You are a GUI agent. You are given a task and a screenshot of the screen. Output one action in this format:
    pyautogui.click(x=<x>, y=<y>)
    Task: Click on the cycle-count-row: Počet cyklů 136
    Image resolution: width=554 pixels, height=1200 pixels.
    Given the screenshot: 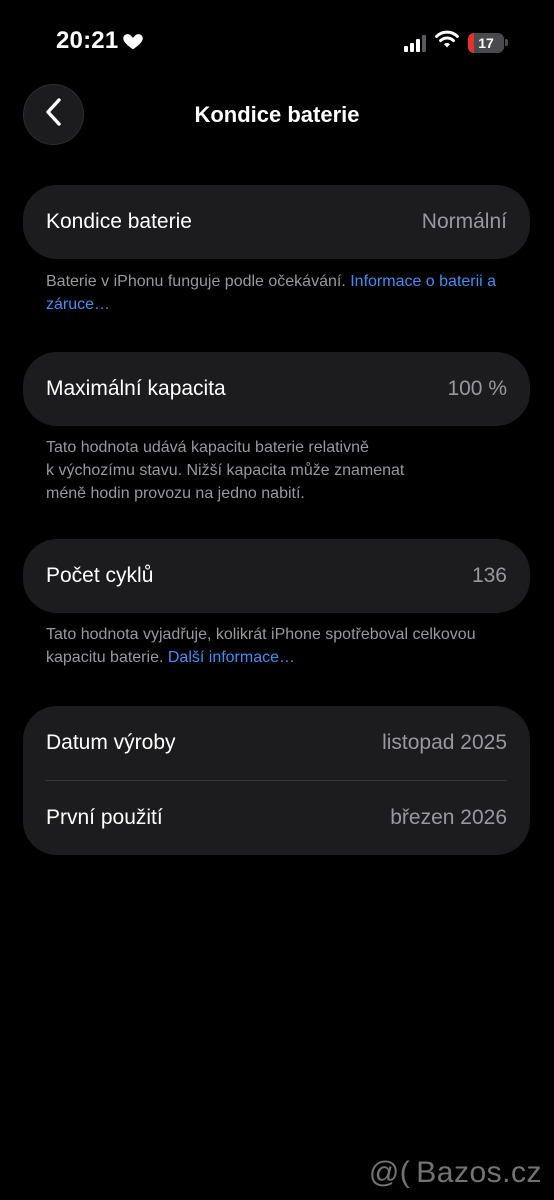 What is the action you would take?
    pyautogui.click(x=276, y=576)
    